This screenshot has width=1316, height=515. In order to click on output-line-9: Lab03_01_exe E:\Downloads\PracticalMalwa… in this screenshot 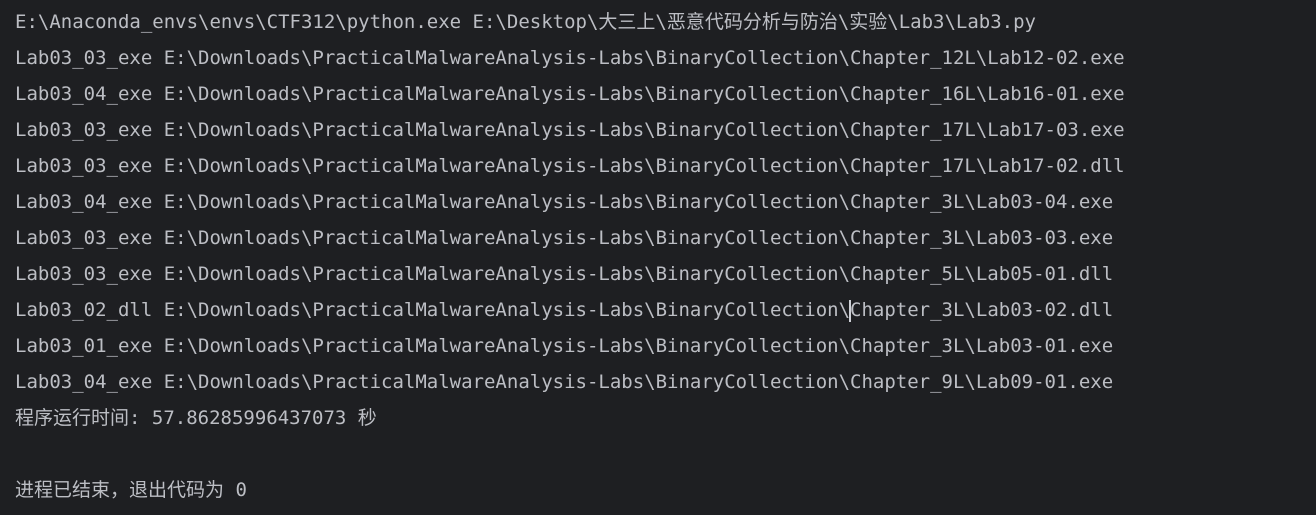, I will do `click(564, 346)`.